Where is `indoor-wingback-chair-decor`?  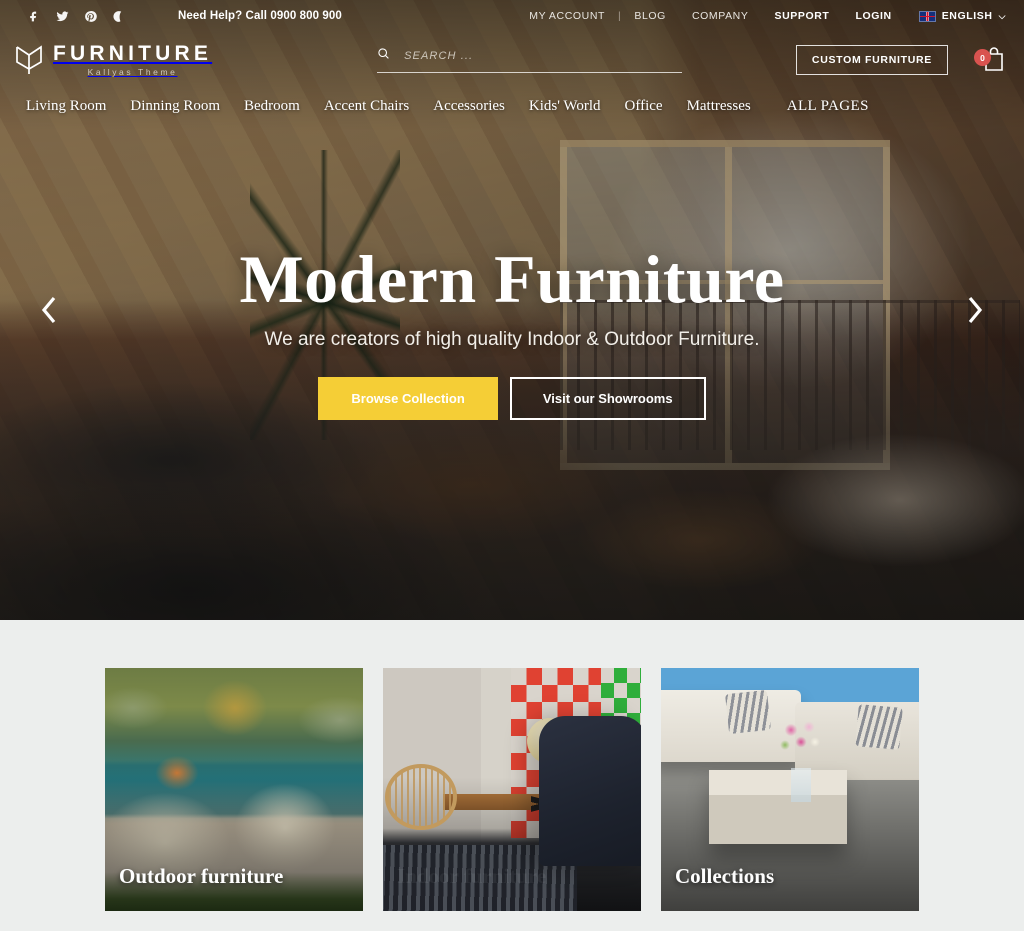 indoor-wingback-chair-decor is located at coordinates (590, 791).